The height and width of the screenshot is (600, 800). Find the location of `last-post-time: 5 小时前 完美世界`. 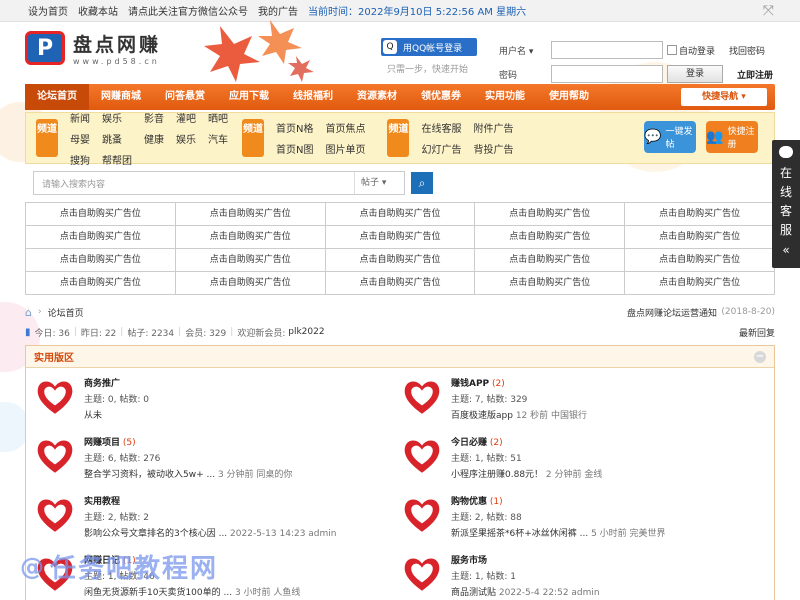

last-post-time: 5 小时前 完美世界 is located at coordinates (628, 534).